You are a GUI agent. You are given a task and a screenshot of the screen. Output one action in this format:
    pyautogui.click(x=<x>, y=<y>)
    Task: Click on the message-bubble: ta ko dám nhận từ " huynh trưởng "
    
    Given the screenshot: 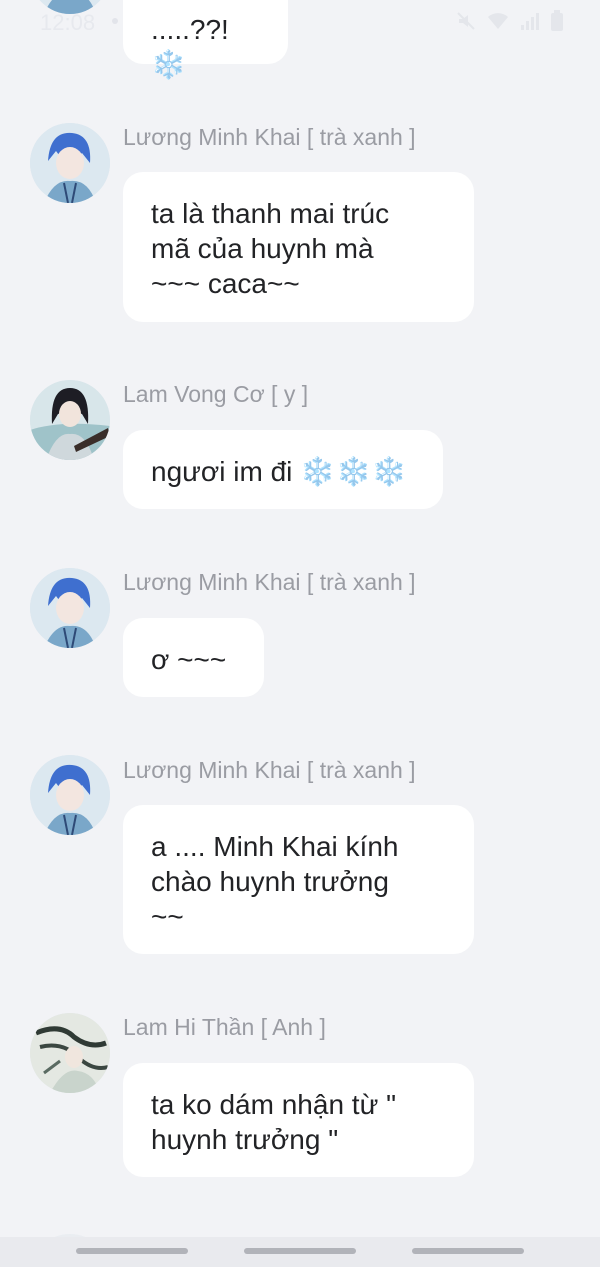 What is the action you would take?
    pyautogui.click(x=298, y=1120)
    